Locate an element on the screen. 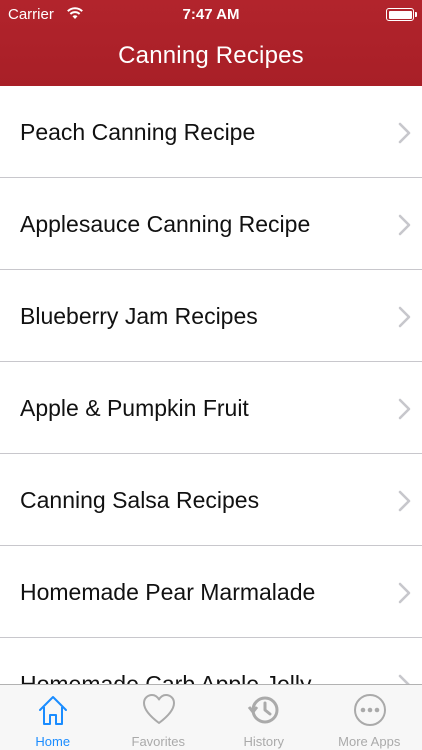 This screenshot has width=422, height=750. tab-label: Home is located at coordinates (53, 741).